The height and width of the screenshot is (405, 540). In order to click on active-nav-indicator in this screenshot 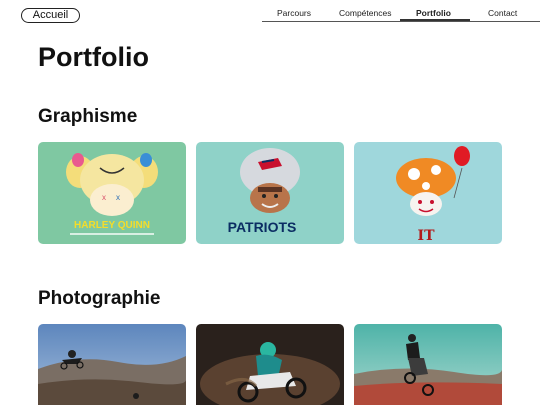, I will do `click(435, 20)`.